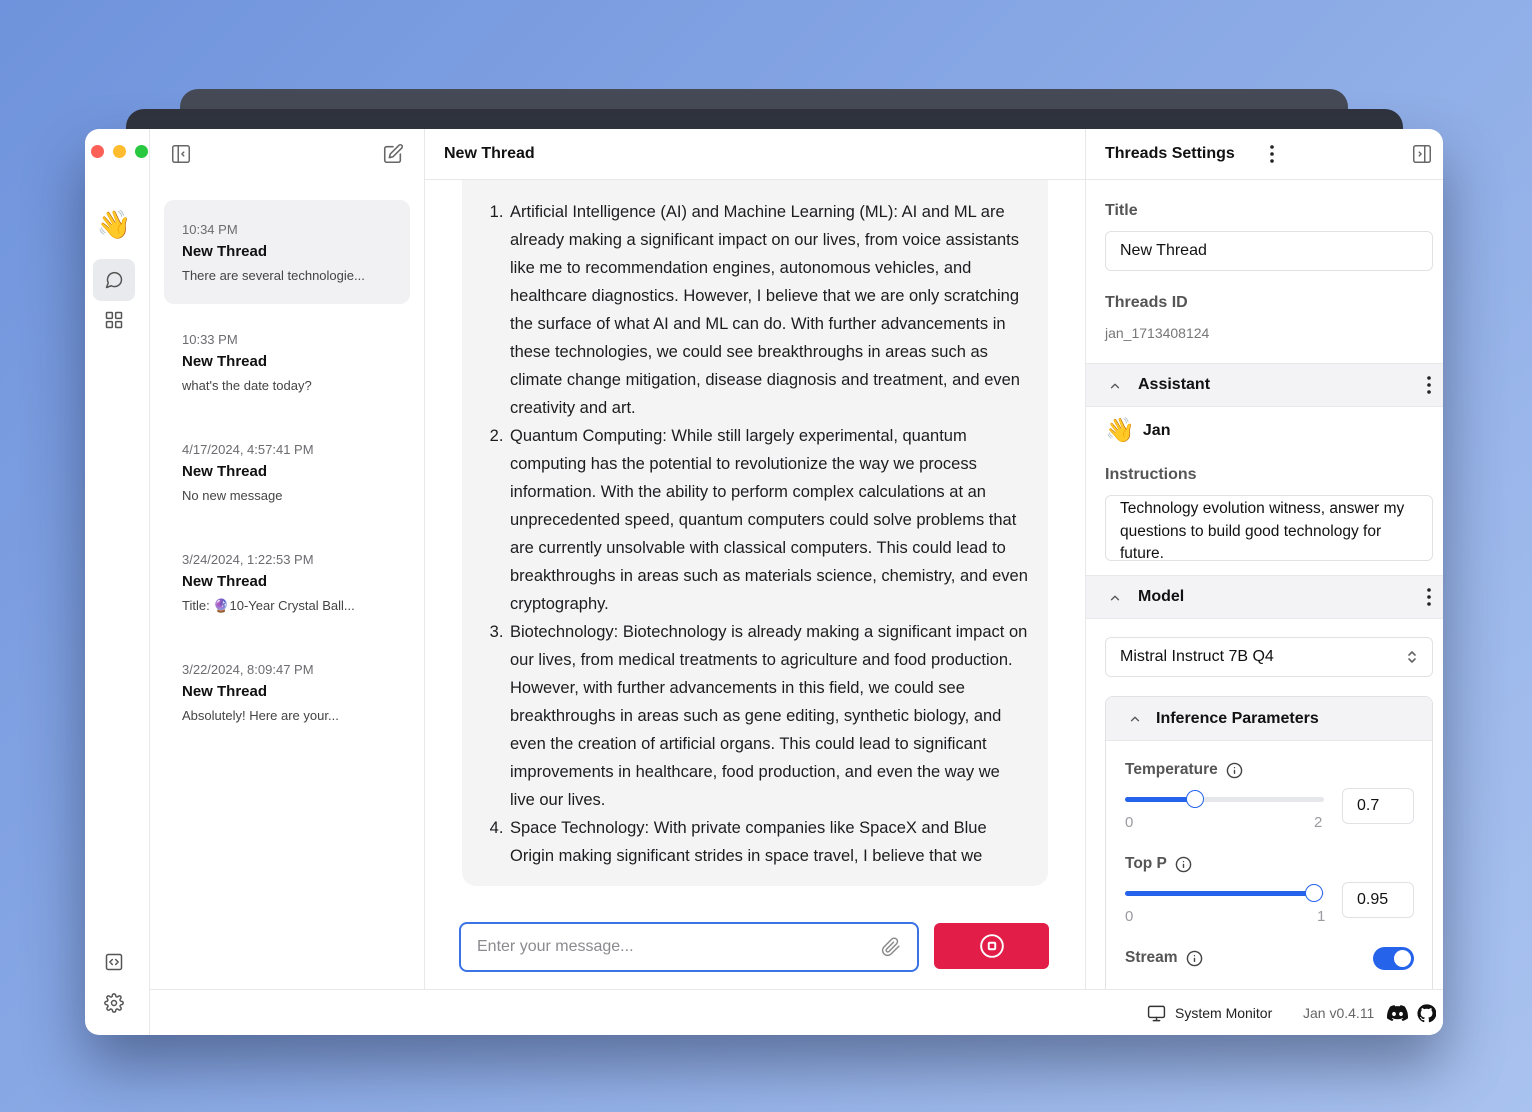  I want to click on thread-settings-title: Threads Settings, so click(1170, 153).